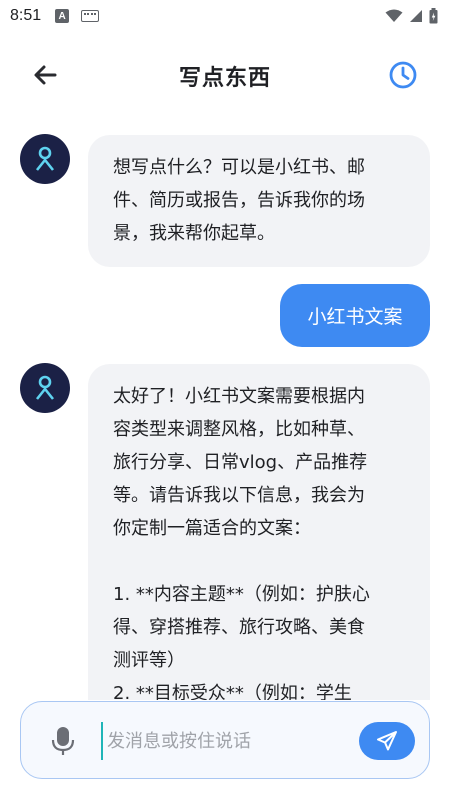 The height and width of the screenshot is (800, 450). Describe the element at coordinates (394, 15) in the screenshot. I see `wifi-icon` at that location.